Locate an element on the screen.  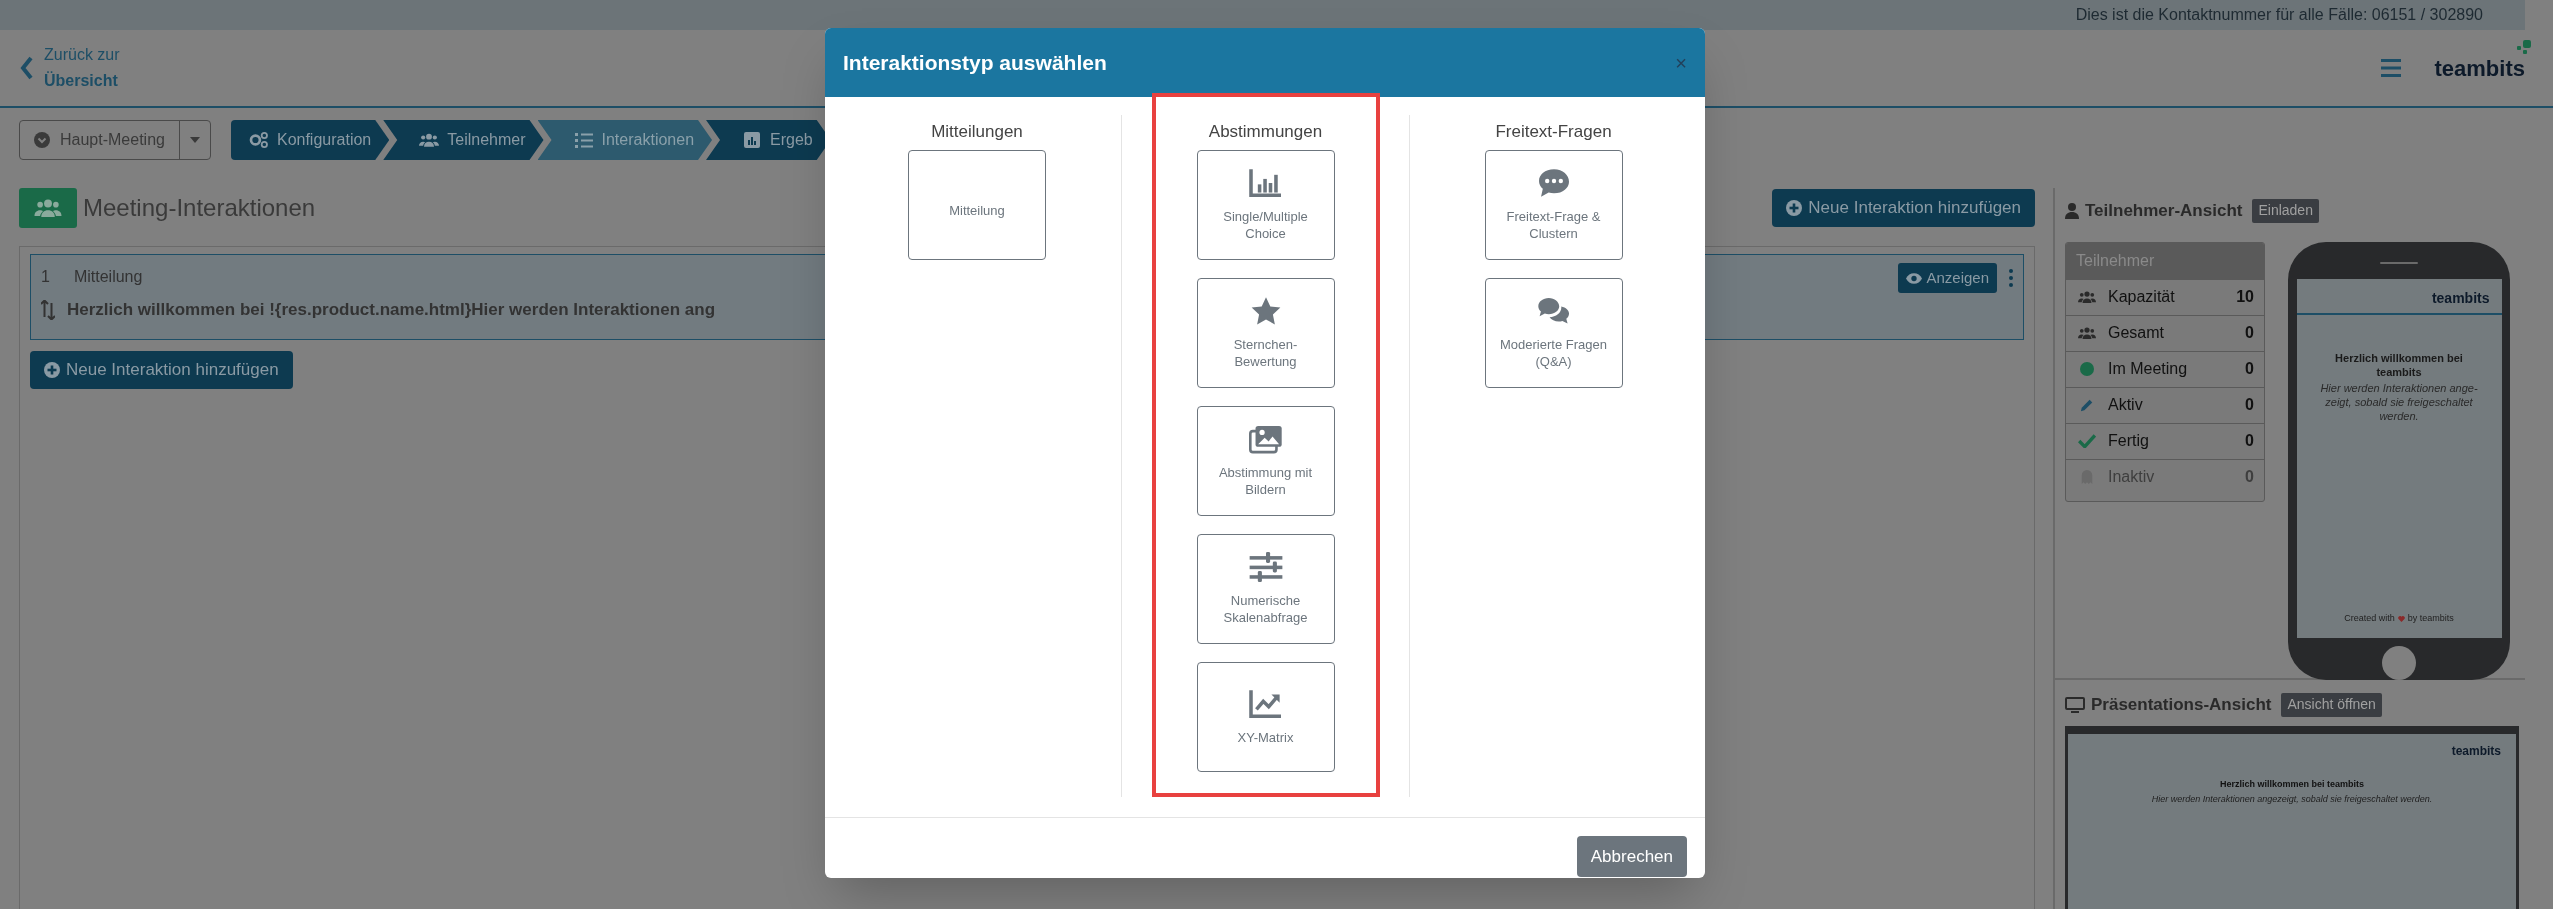
interaction-type-tile: XY-Matrix is located at coordinates (1265, 717).